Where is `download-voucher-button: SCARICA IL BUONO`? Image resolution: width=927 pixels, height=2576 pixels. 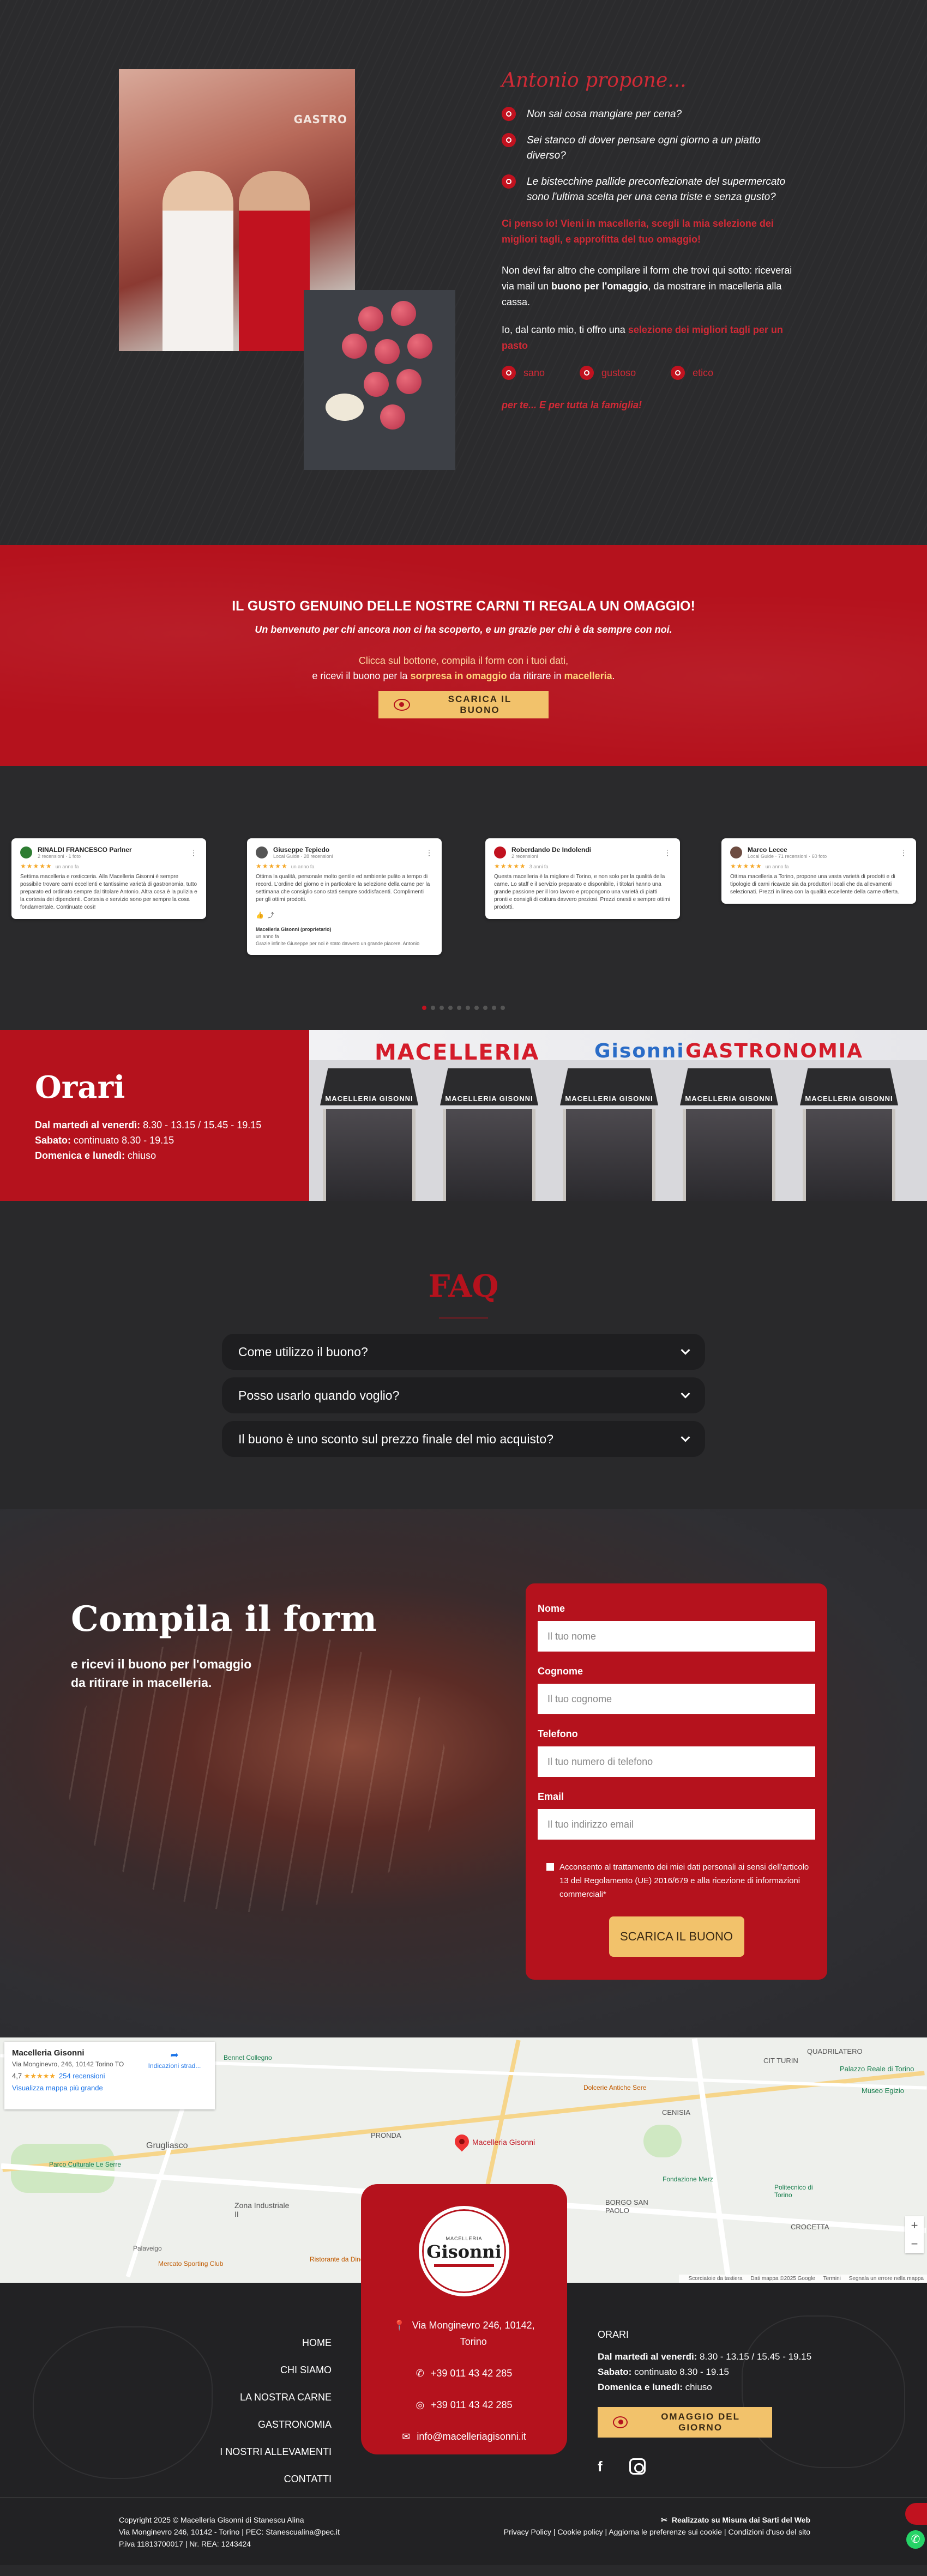
download-voucher-button: SCARICA IL BUONO is located at coordinates (463, 704).